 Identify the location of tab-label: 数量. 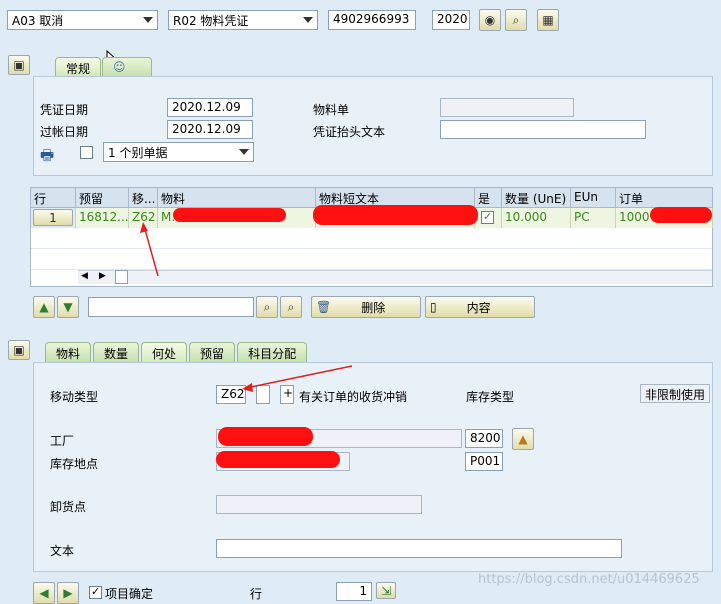
(116, 354).